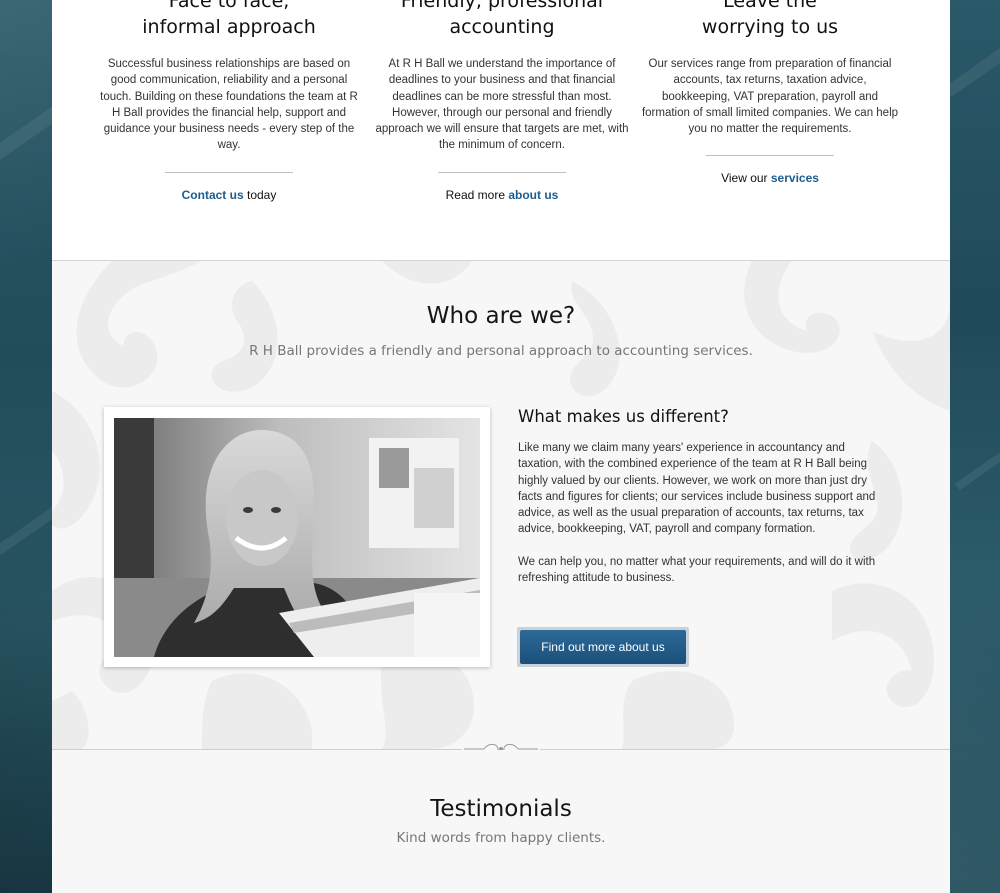  Describe the element at coordinates (42, 446) in the screenshot. I see `left-background-photo` at that location.